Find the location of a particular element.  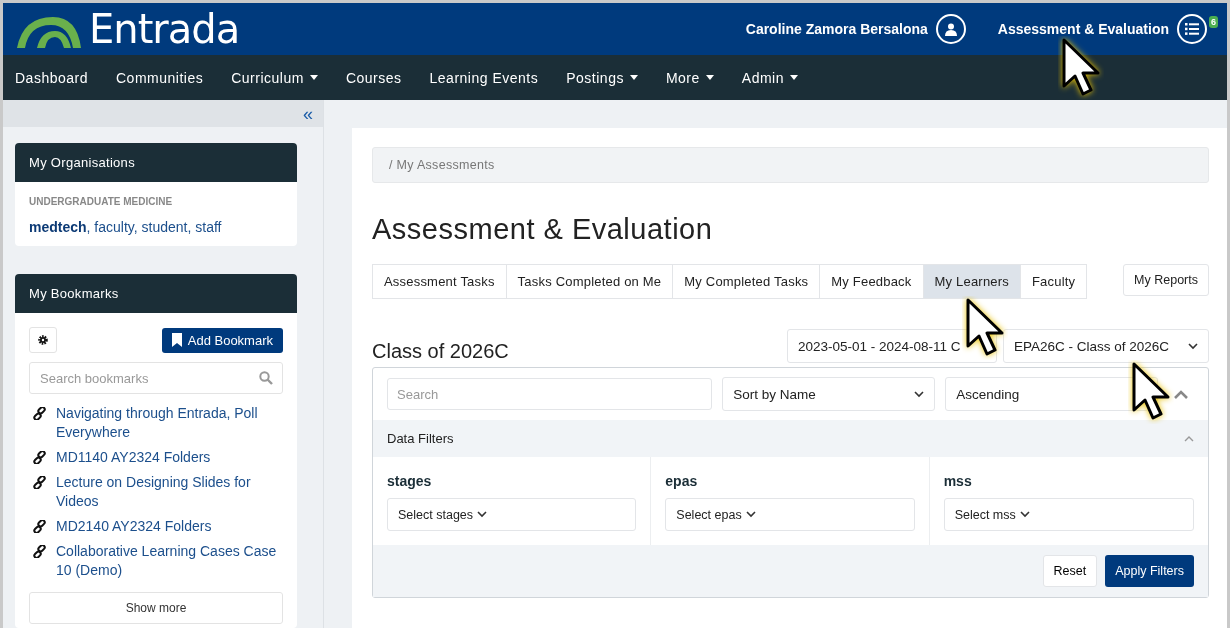

list-icon is located at coordinates (1192, 29).